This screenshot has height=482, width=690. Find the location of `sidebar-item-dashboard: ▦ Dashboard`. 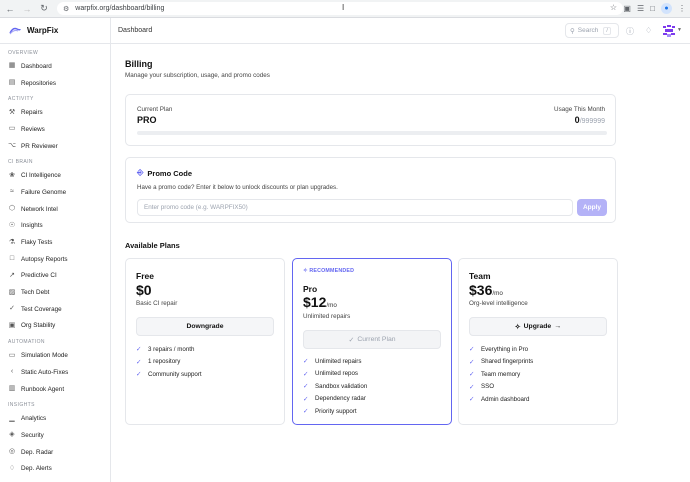

sidebar-item-dashboard: ▦ Dashboard is located at coordinates (55, 66).